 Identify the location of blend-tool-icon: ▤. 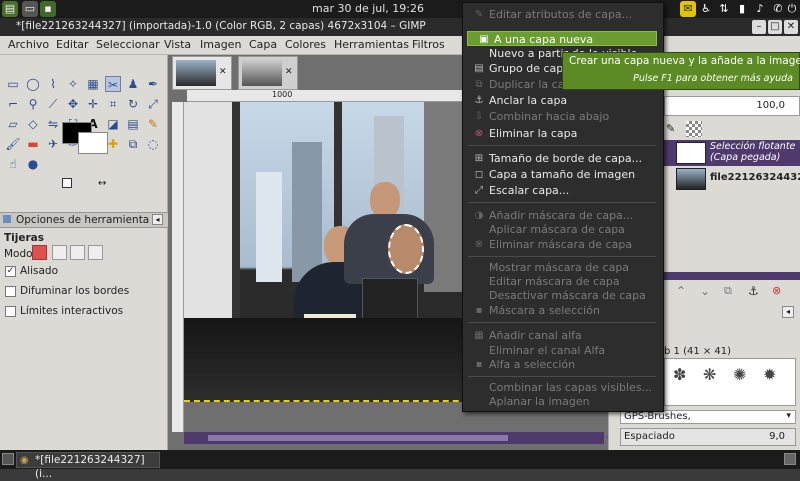
(133, 124).